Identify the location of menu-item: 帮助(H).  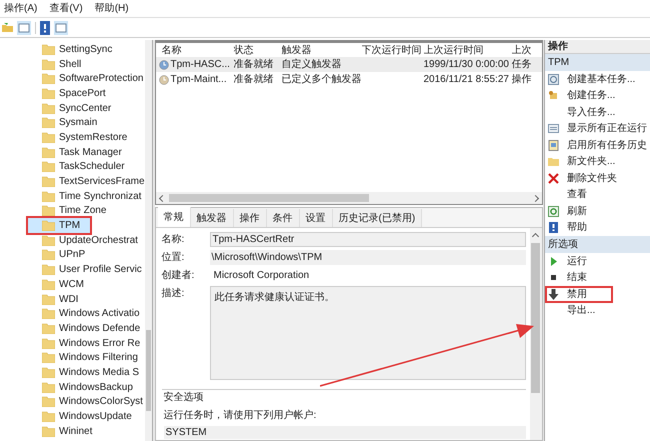
(111, 8).